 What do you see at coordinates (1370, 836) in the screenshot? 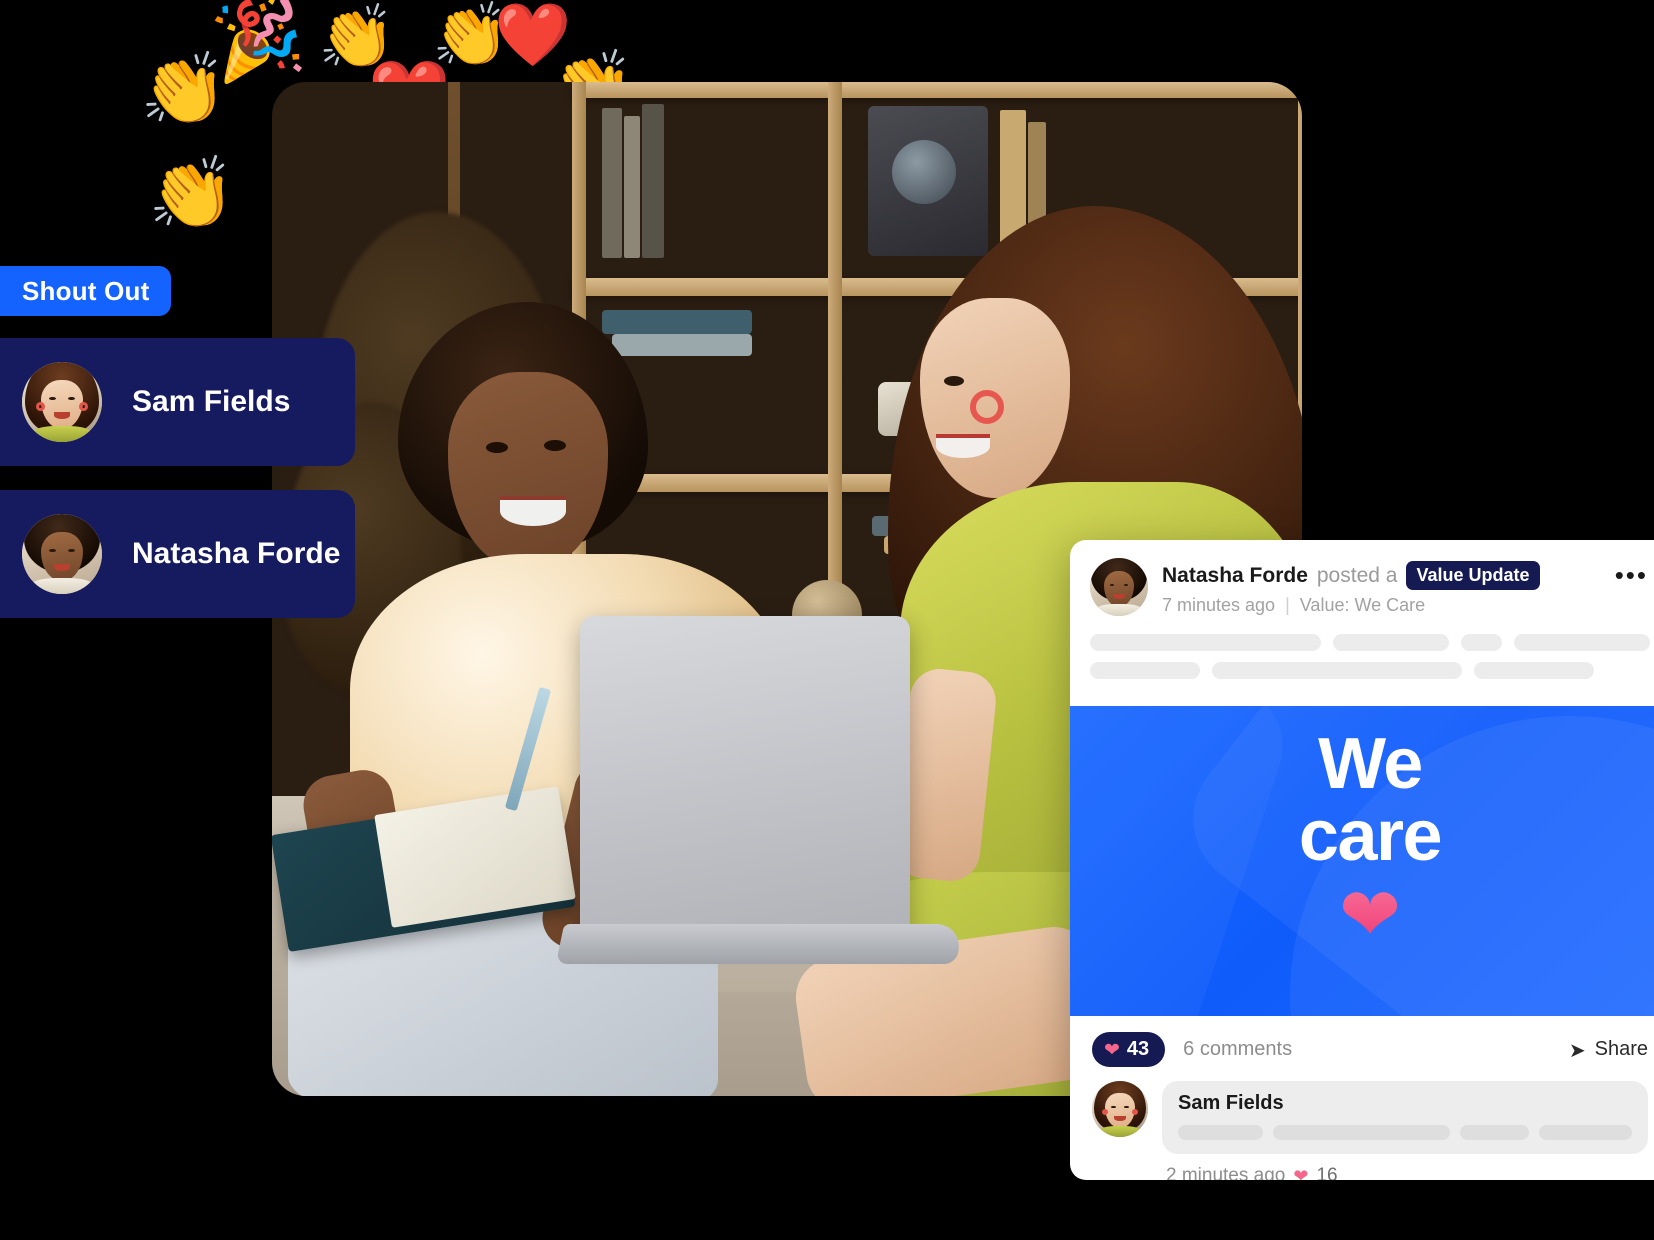
I see `hero-line-2: care` at bounding box center [1370, 836].